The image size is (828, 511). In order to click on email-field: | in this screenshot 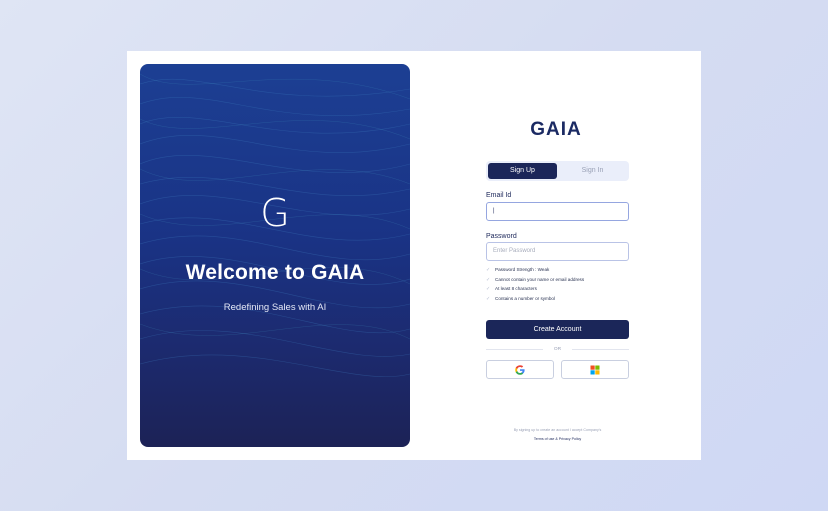, I will do `click(557, 211)`.